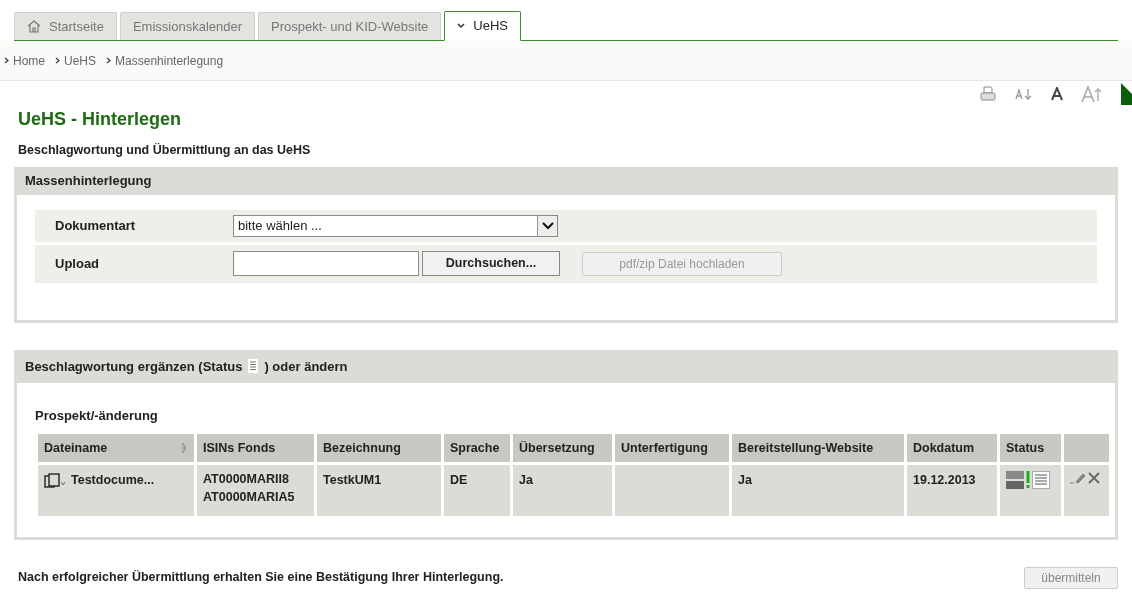 This screenshot has height=609, width=1132. What do you see at coordinates (165, 150) in the screenshot?
I see `page-subtitle: Beschlagwortung und Übermittlung an das UeHS` at bounding box center [165, 150].